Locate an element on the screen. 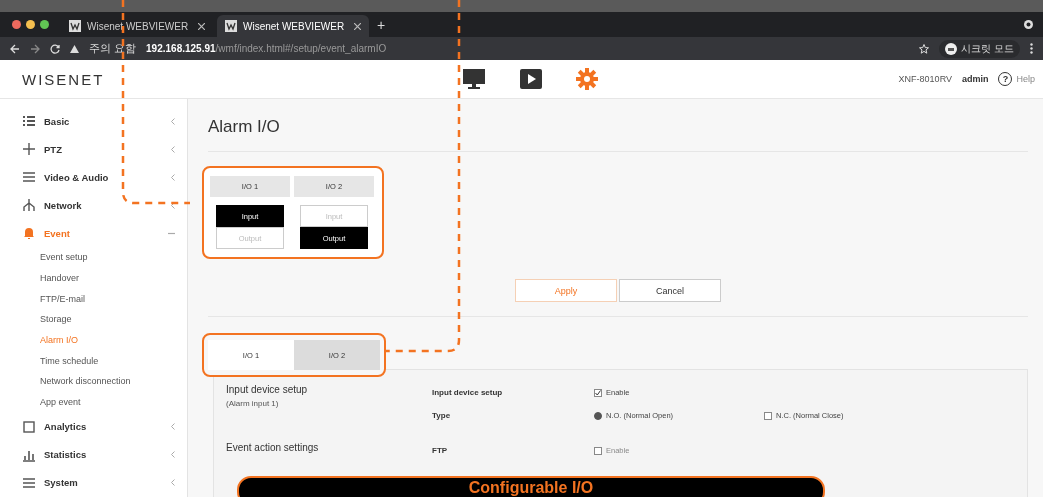  setting-label: Input device setup is located at coordinates (468, 392).